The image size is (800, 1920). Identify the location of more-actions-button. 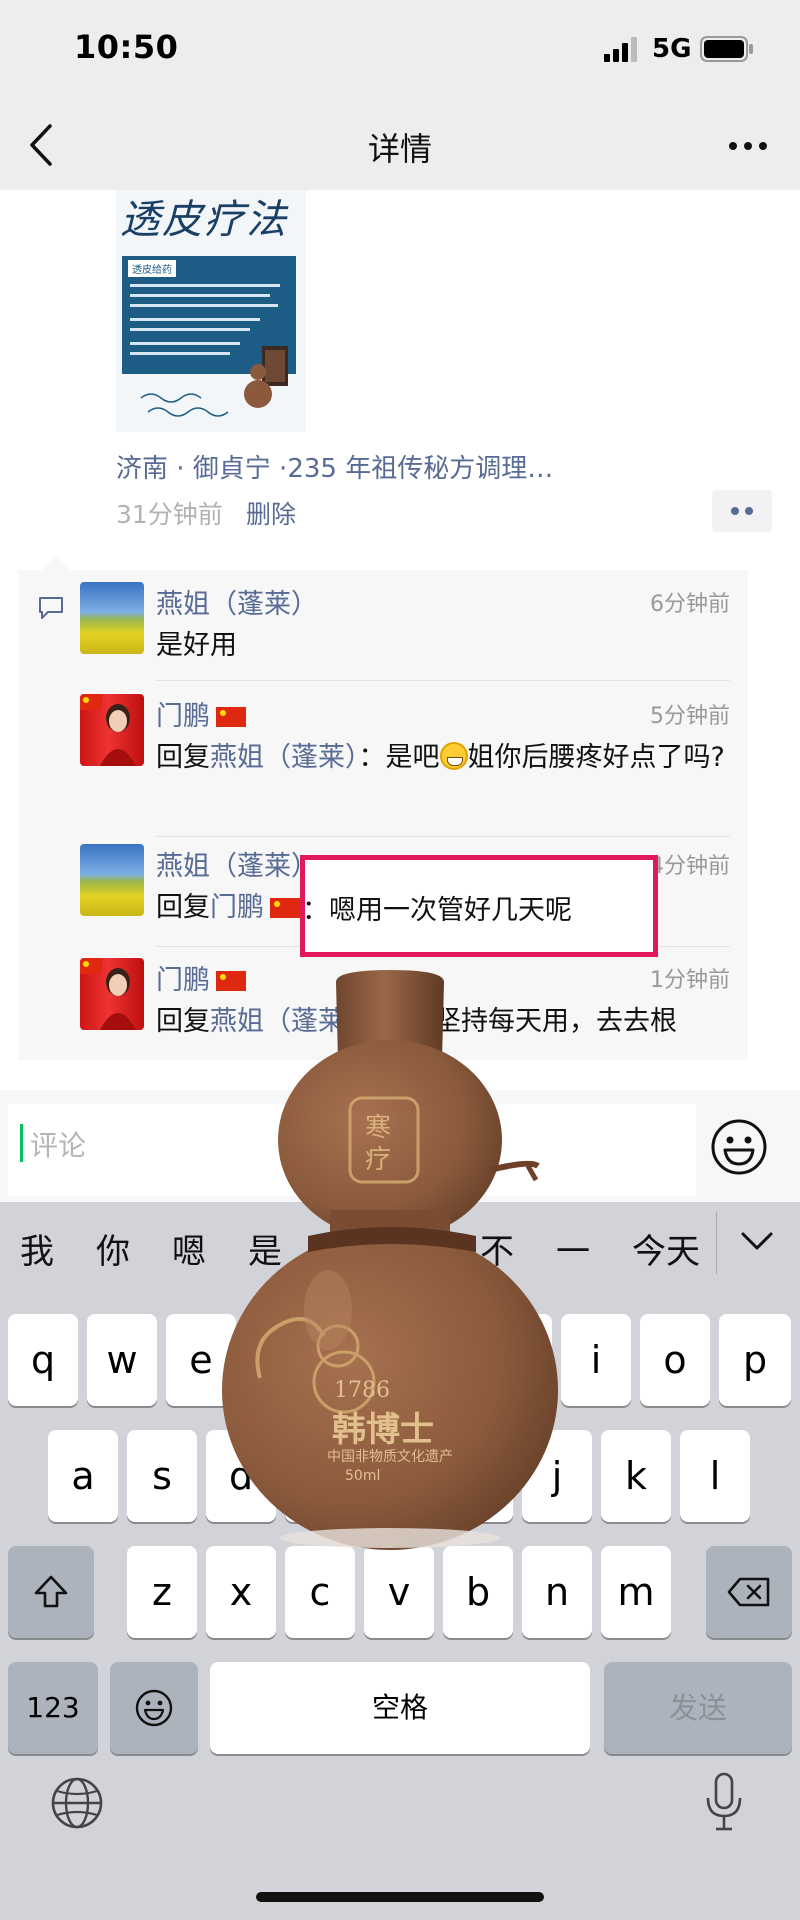
(742, 511).